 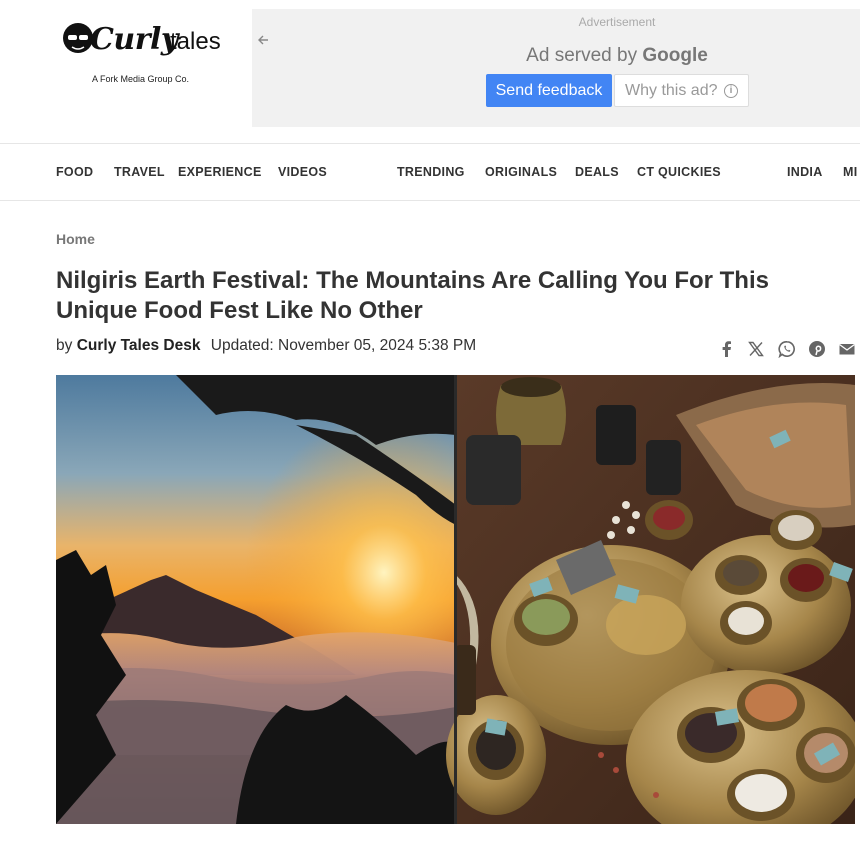 I want to click on info-icon: i, so click(x=731, y=91).